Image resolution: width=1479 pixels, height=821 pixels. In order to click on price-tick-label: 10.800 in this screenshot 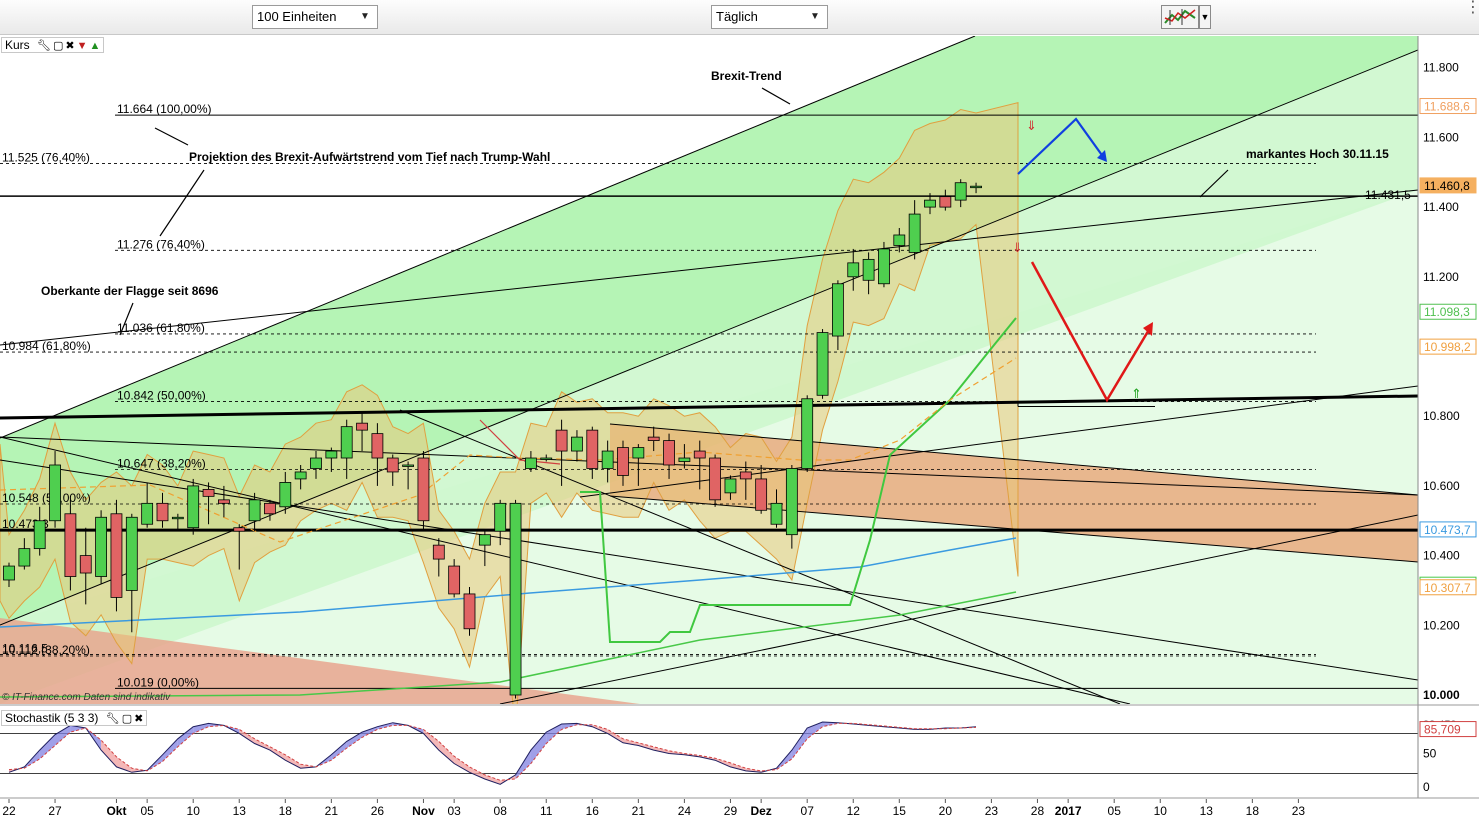, I will do `click(1441, 416)`.